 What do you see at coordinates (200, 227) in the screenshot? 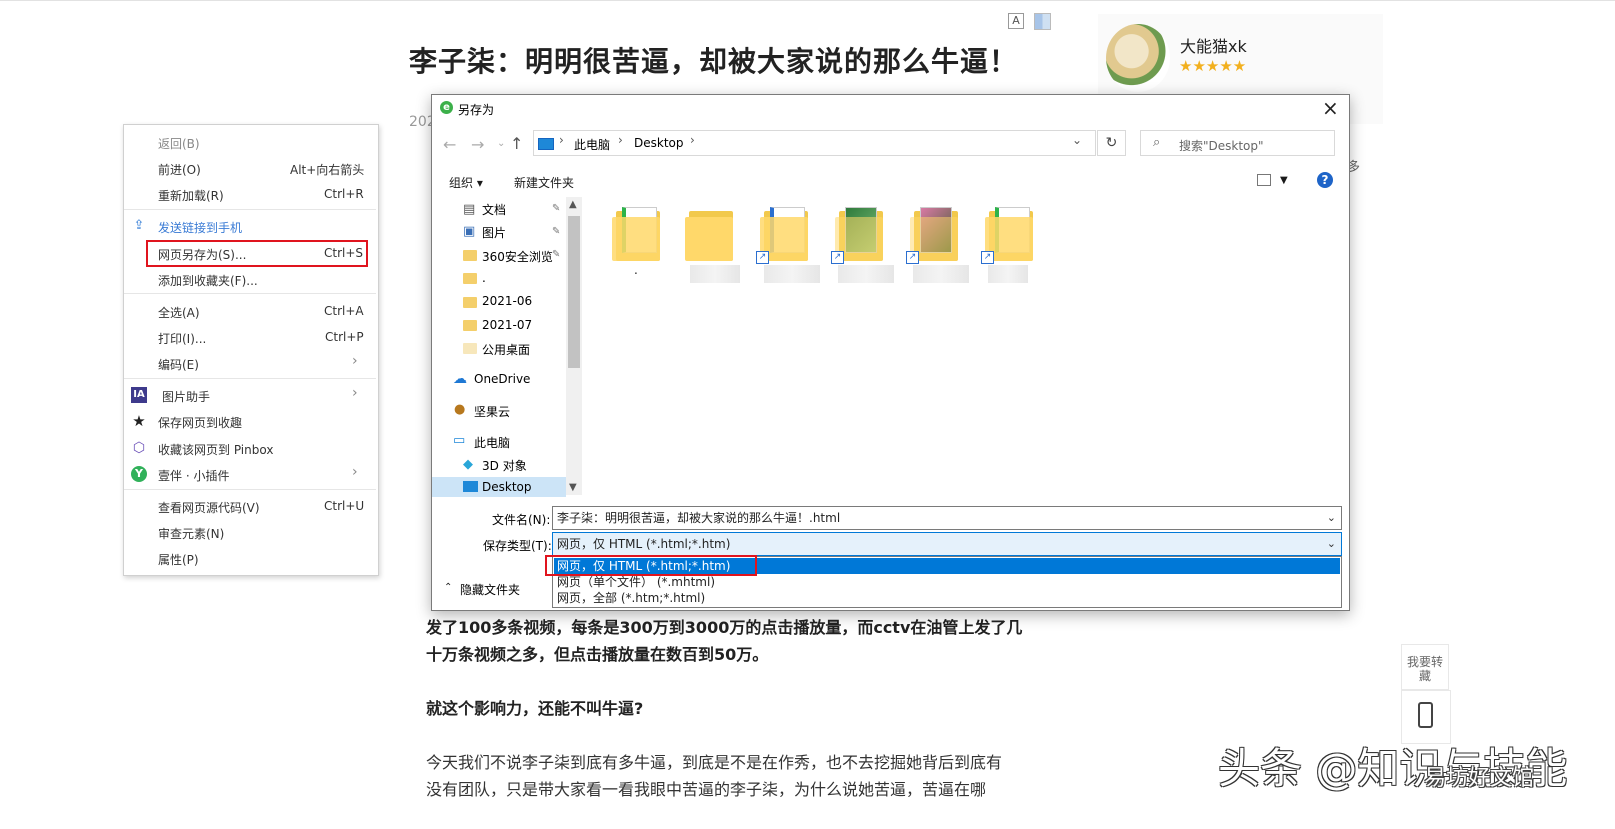
I see `menu-item-send-to-phone: 发送链接到手机` at bounding box center [200, 227].